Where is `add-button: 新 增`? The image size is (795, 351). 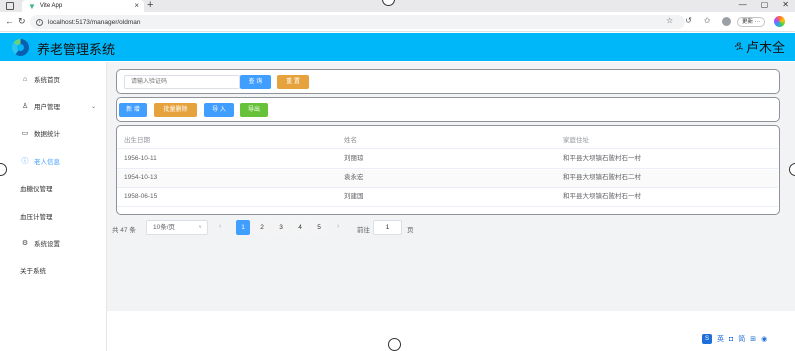
add-button: 新 增 is located at coordinates (133, 110).